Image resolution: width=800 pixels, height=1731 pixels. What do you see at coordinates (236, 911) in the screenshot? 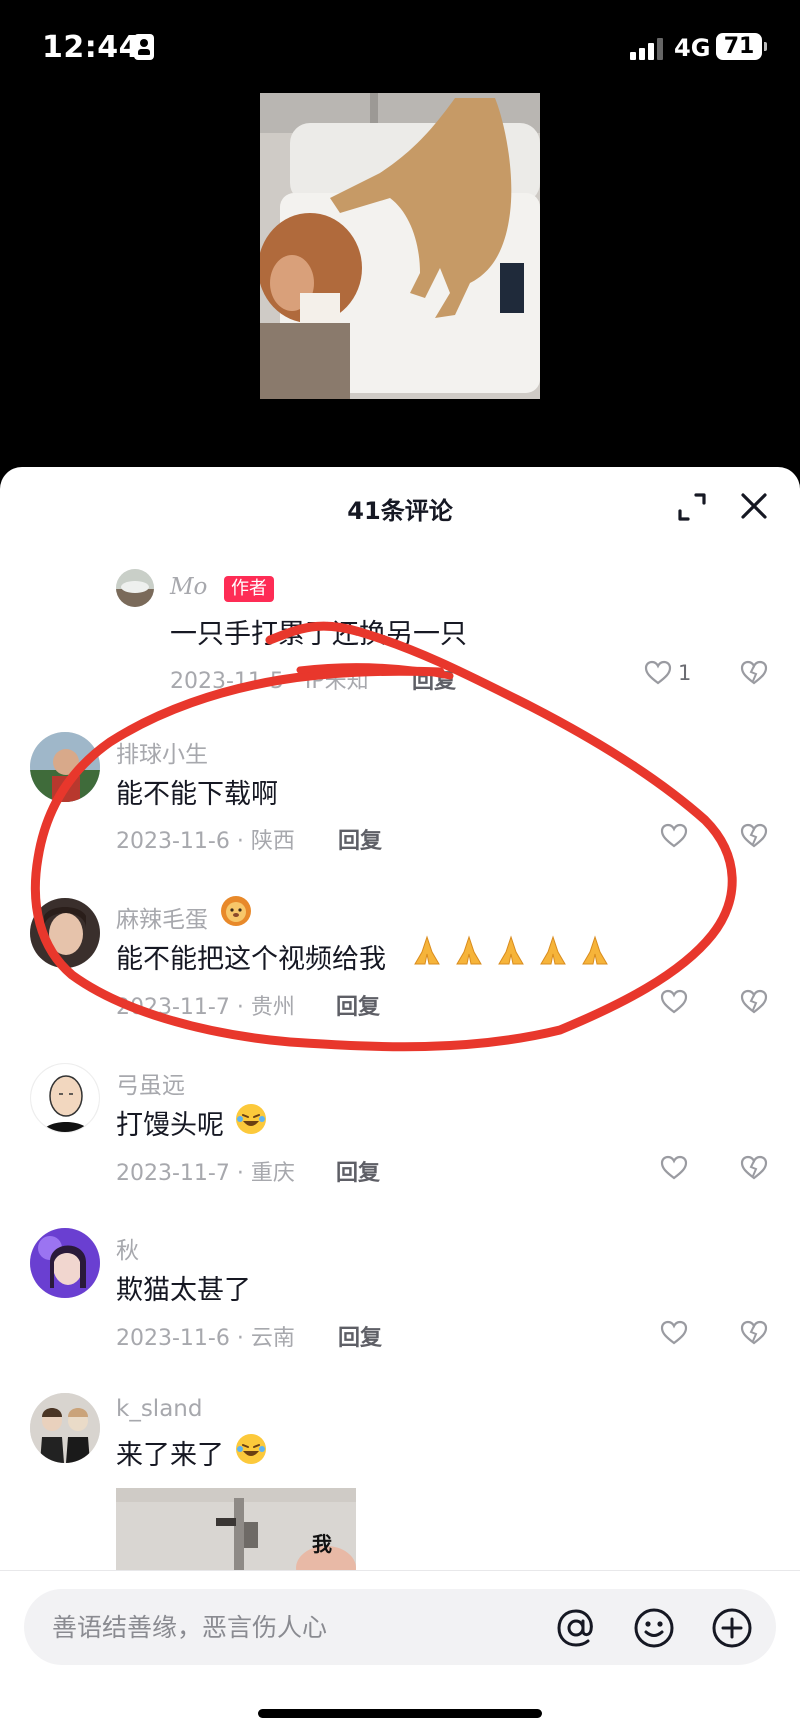
I see `lion-emoji-icon` at bounding box center [236, 911].